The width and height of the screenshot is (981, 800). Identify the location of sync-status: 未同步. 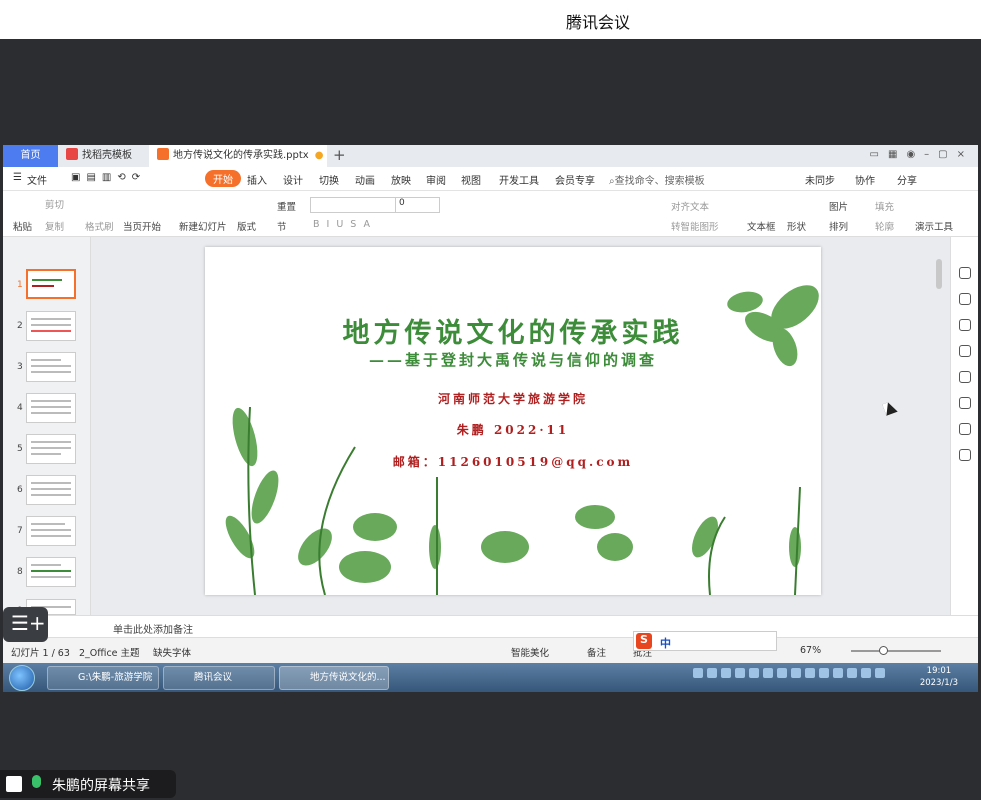
(820, 179).